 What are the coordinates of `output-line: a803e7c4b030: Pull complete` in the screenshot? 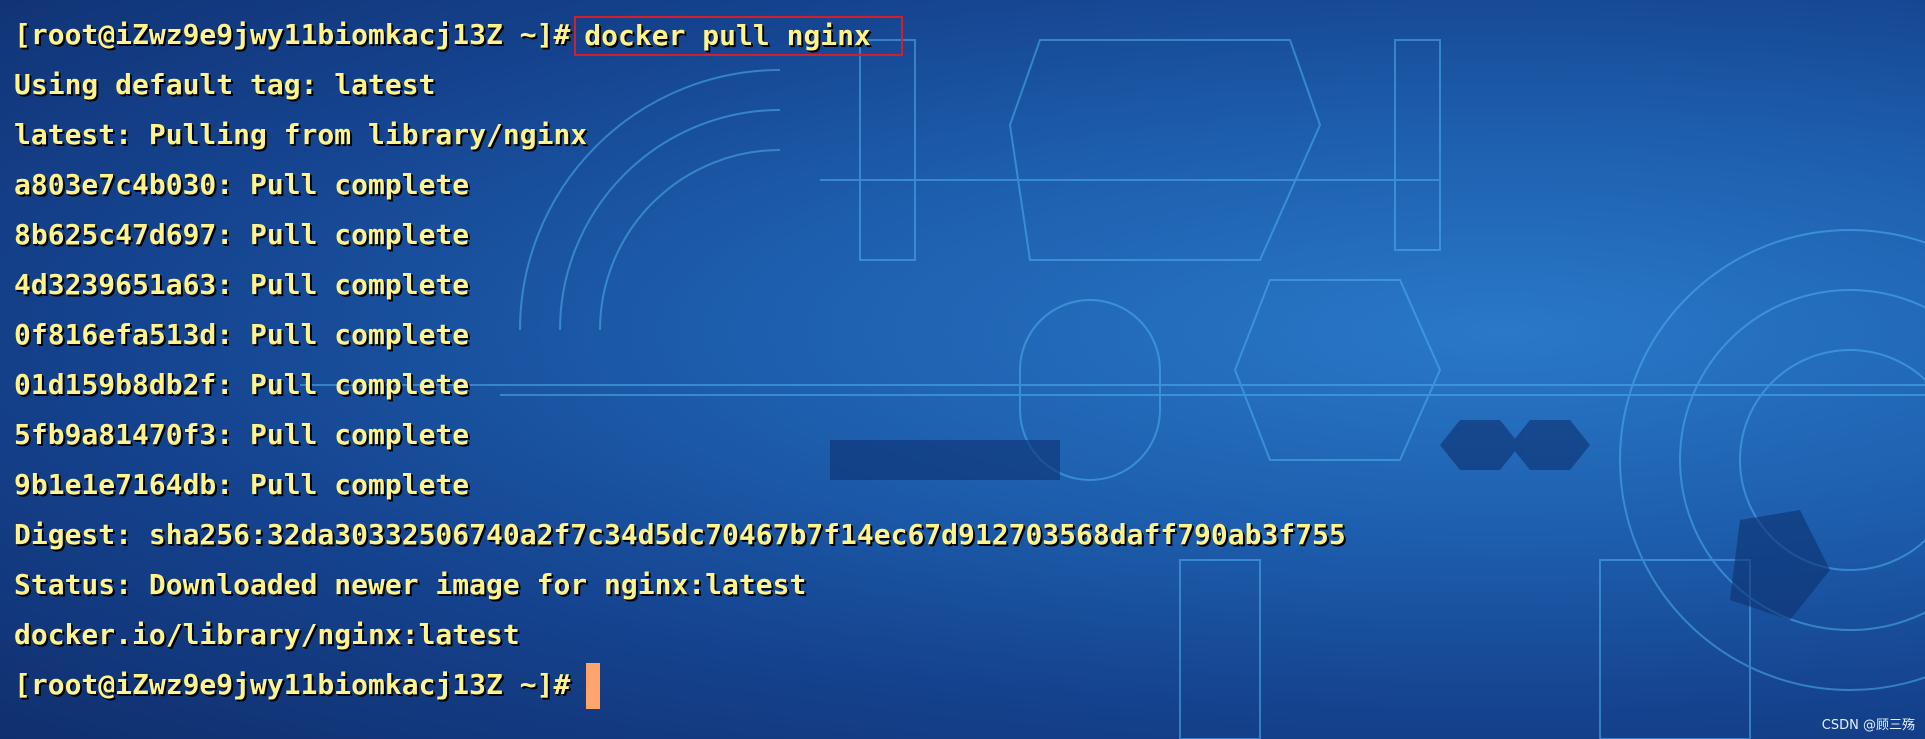 It's located at (242, 184).